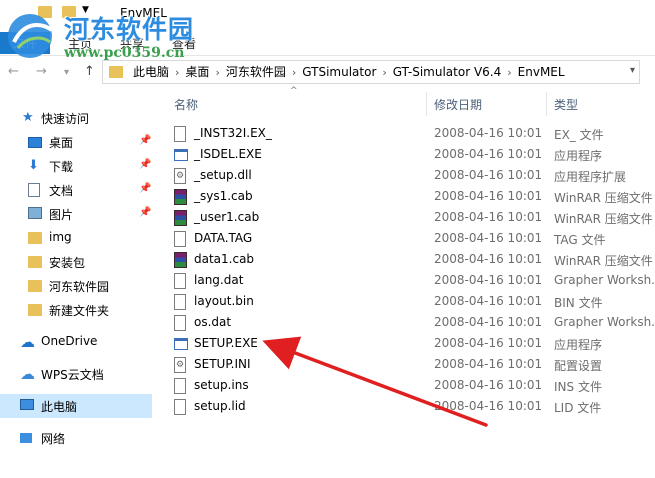 The height and width of the screenshot is (478, 655). Describe the element at coordinates (72, 375) in the screenshot. I see `sidebar-item-label: WPS云文档` at that location.